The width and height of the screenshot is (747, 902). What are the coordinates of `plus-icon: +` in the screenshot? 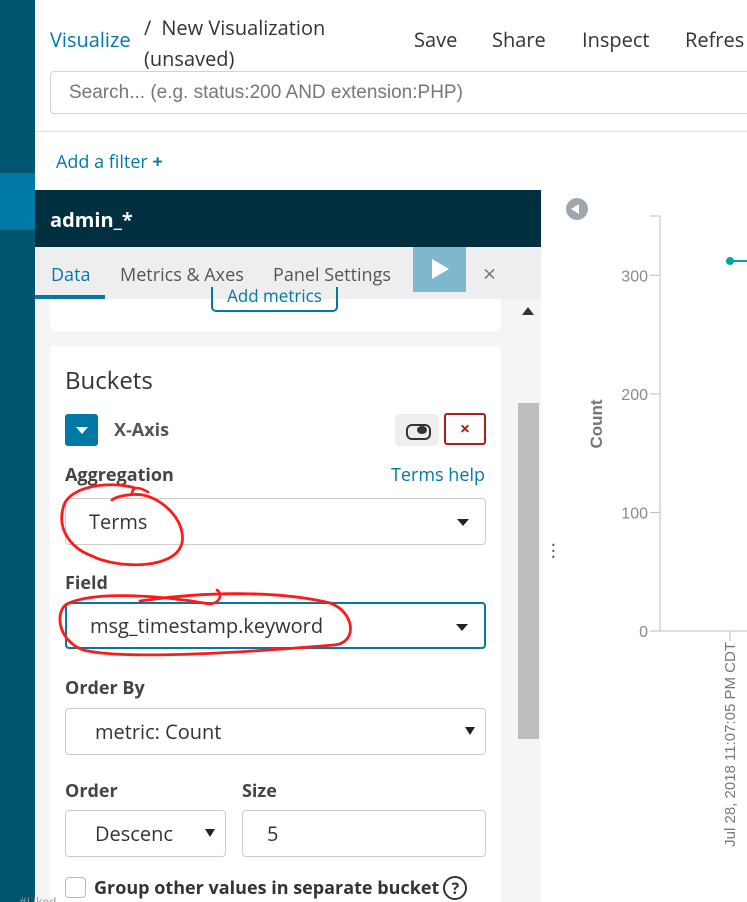 It's located at (157, 162).